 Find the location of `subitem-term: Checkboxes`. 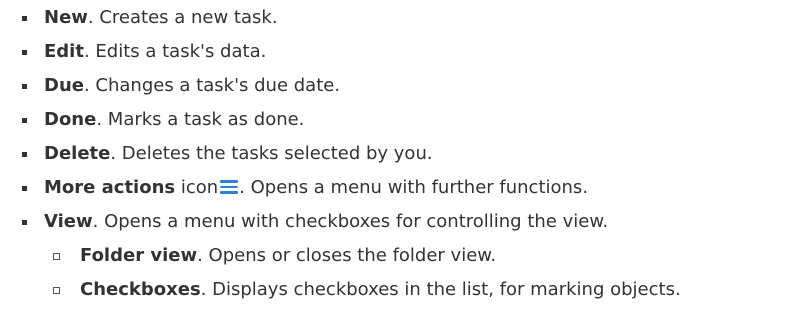

subitem-term: Checkboxes is located at coordinates (140, 289).